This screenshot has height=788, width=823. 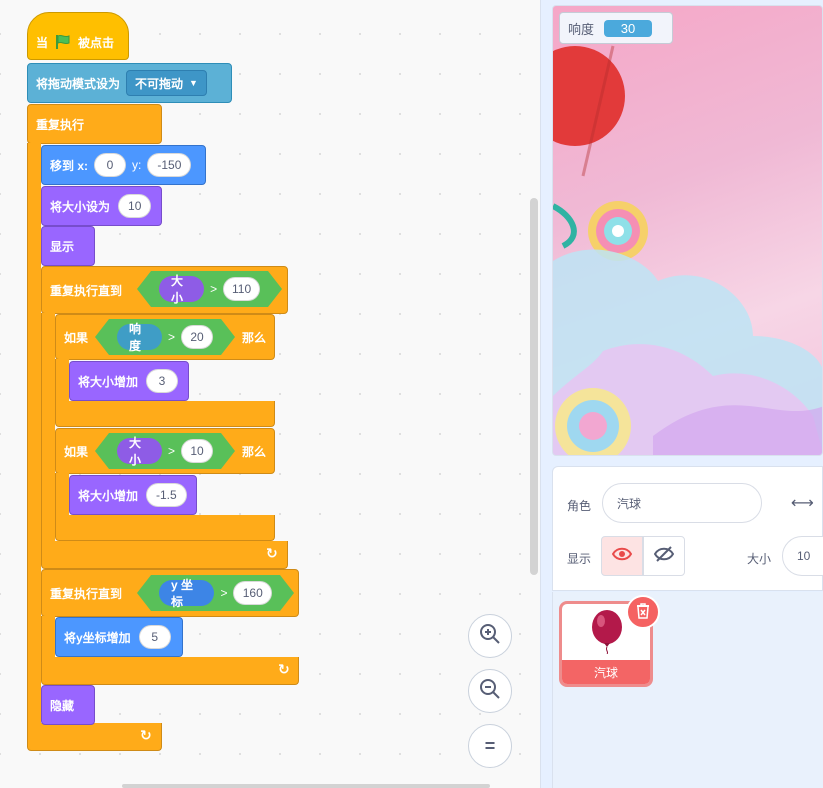 What do you see at coordinates (86, 593) in the screenshot?
I see `repeat-until-2-label: 重复执行直到` at bounding box center [86, 593].